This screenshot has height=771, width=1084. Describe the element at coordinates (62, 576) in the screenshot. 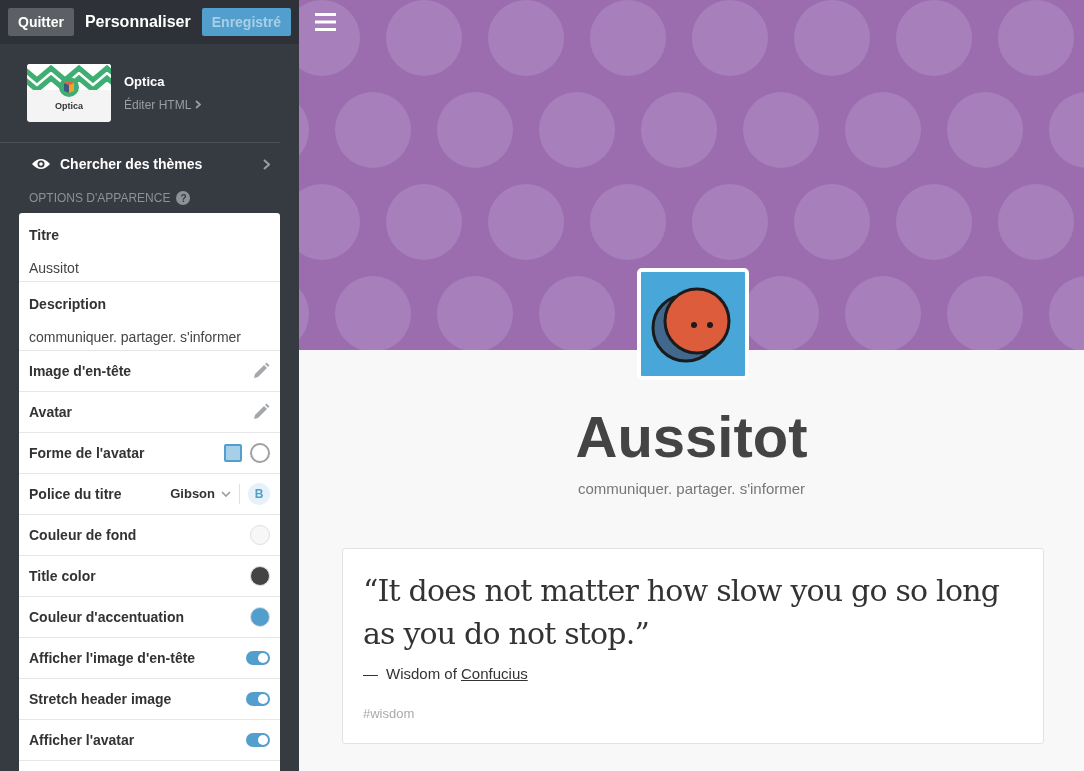

I see `option-label: Title color` at that location.